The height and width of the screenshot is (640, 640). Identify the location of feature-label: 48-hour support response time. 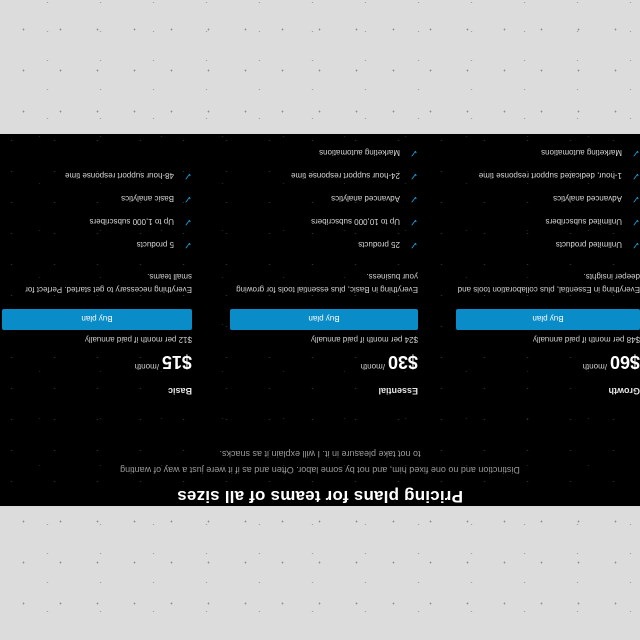
(119, 175).